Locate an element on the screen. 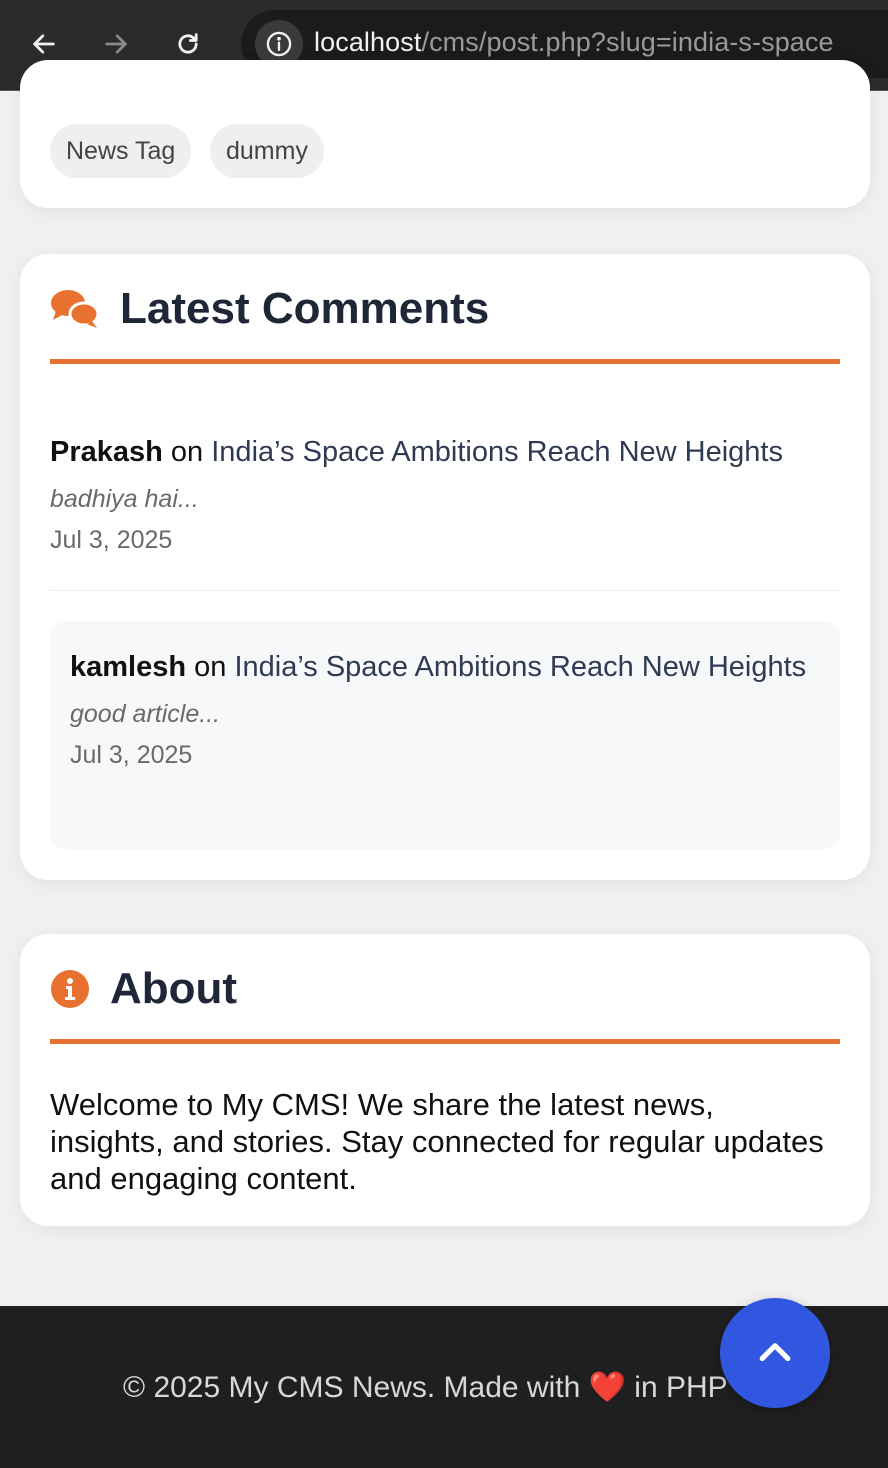 The image size is (888, 1468). footer-tech: in PHP is located at coordinates (676, 1387).